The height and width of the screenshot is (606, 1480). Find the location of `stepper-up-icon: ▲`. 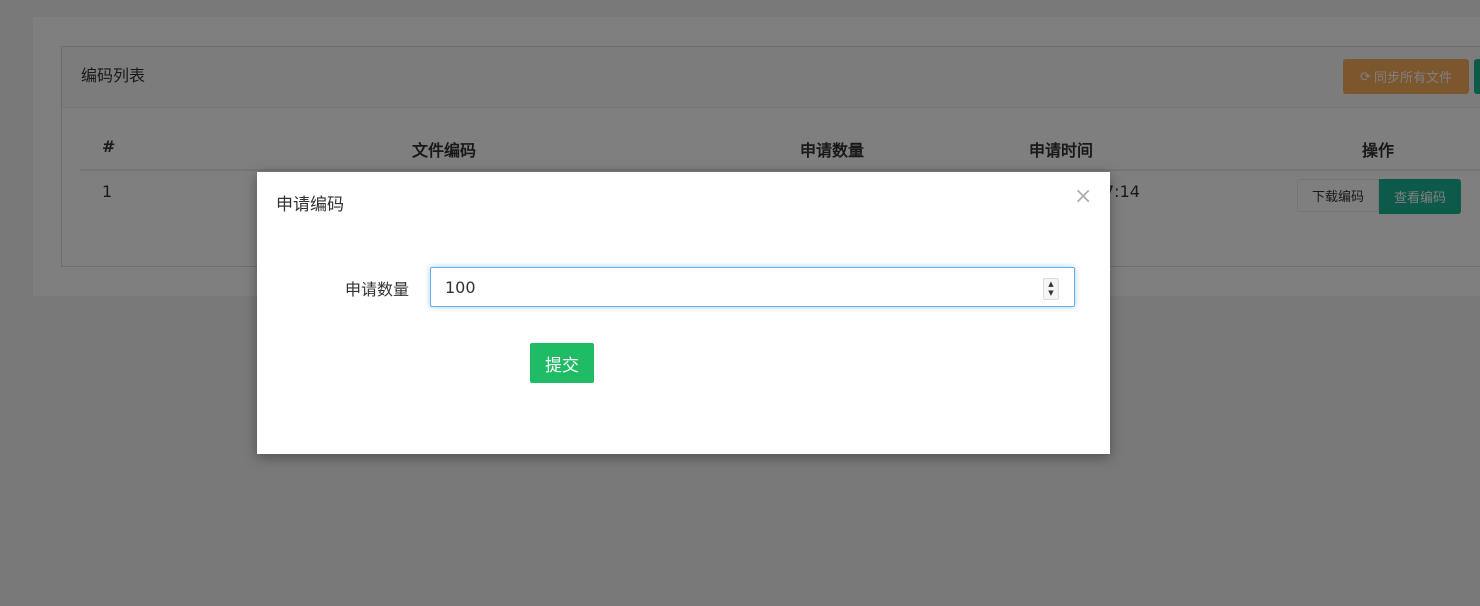

stepper-up-icon: ▲ is located at coordinates (1050, 284).